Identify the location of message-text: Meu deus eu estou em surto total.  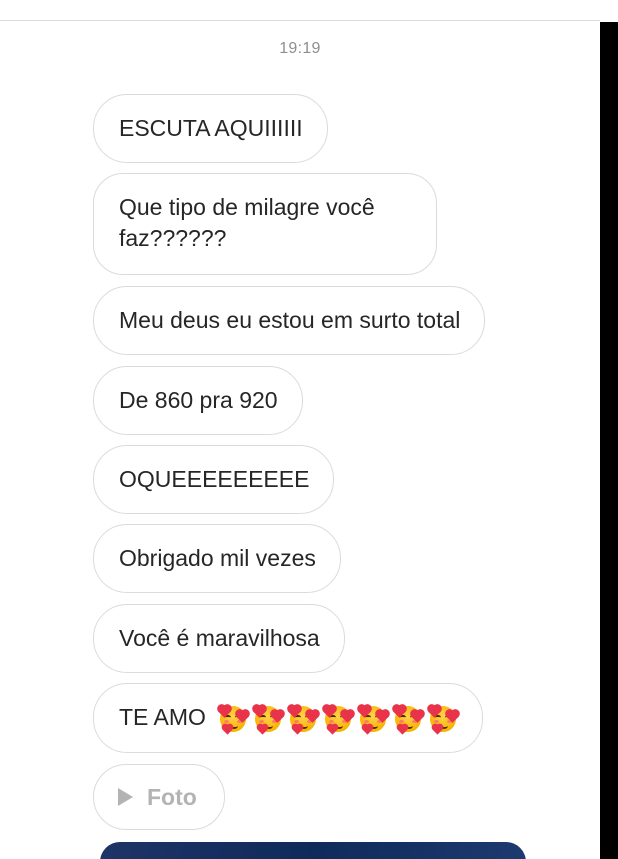
(290, 320).